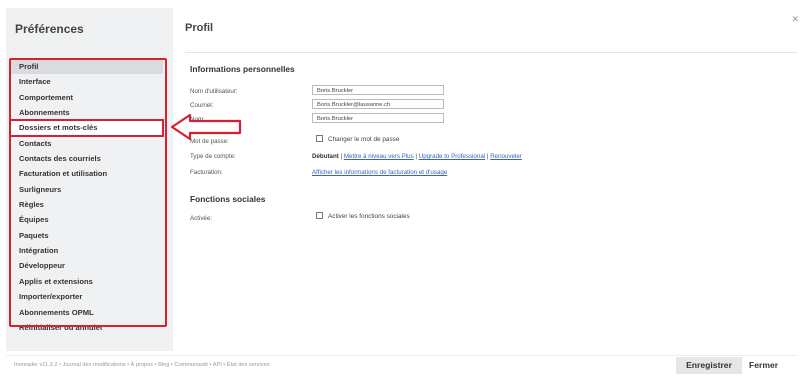 This screenshot has height=376, width=805. Describe the element at coordinates (378, 104) in the screenshot. I see `email-field: Boris.Bruckler@lausanne.ch` at that location.